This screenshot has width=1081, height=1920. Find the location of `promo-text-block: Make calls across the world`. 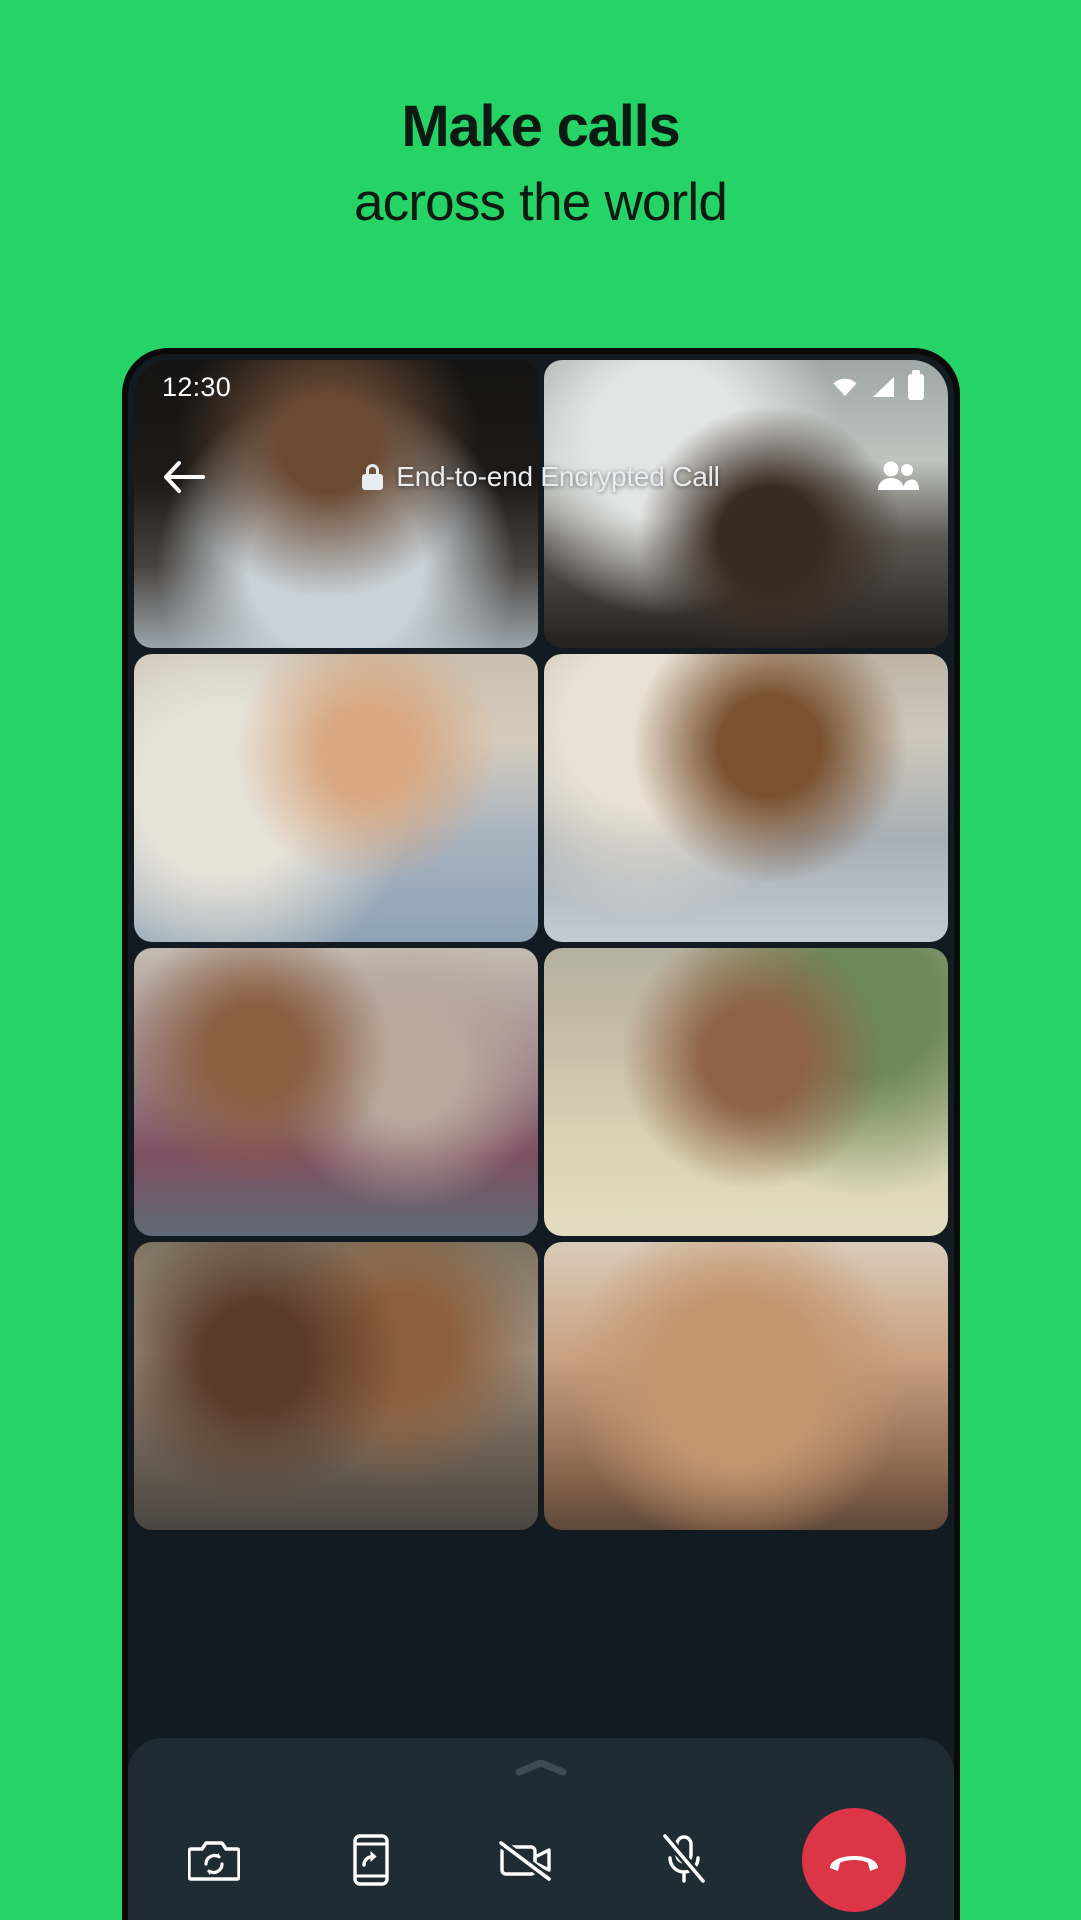

promo-text-block: Make calls across the world is located at coordinates (540, 117).